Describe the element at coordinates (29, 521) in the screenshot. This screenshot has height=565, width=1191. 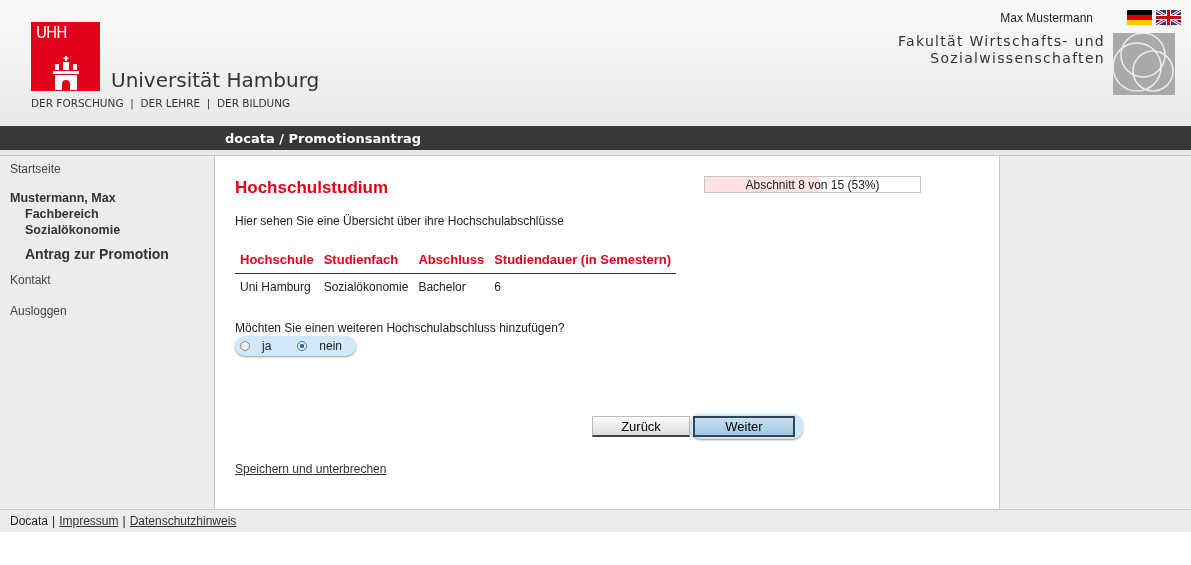
I see `footer-text: Docata` at that location.